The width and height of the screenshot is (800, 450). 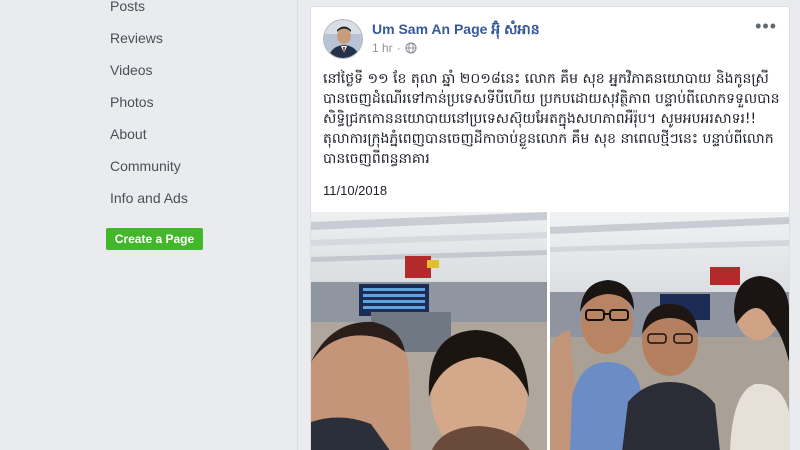 What do you see at coordinates (149, 138) in the screenshot?
I see `nav-item-about: About` at bounding box center [149, 138].